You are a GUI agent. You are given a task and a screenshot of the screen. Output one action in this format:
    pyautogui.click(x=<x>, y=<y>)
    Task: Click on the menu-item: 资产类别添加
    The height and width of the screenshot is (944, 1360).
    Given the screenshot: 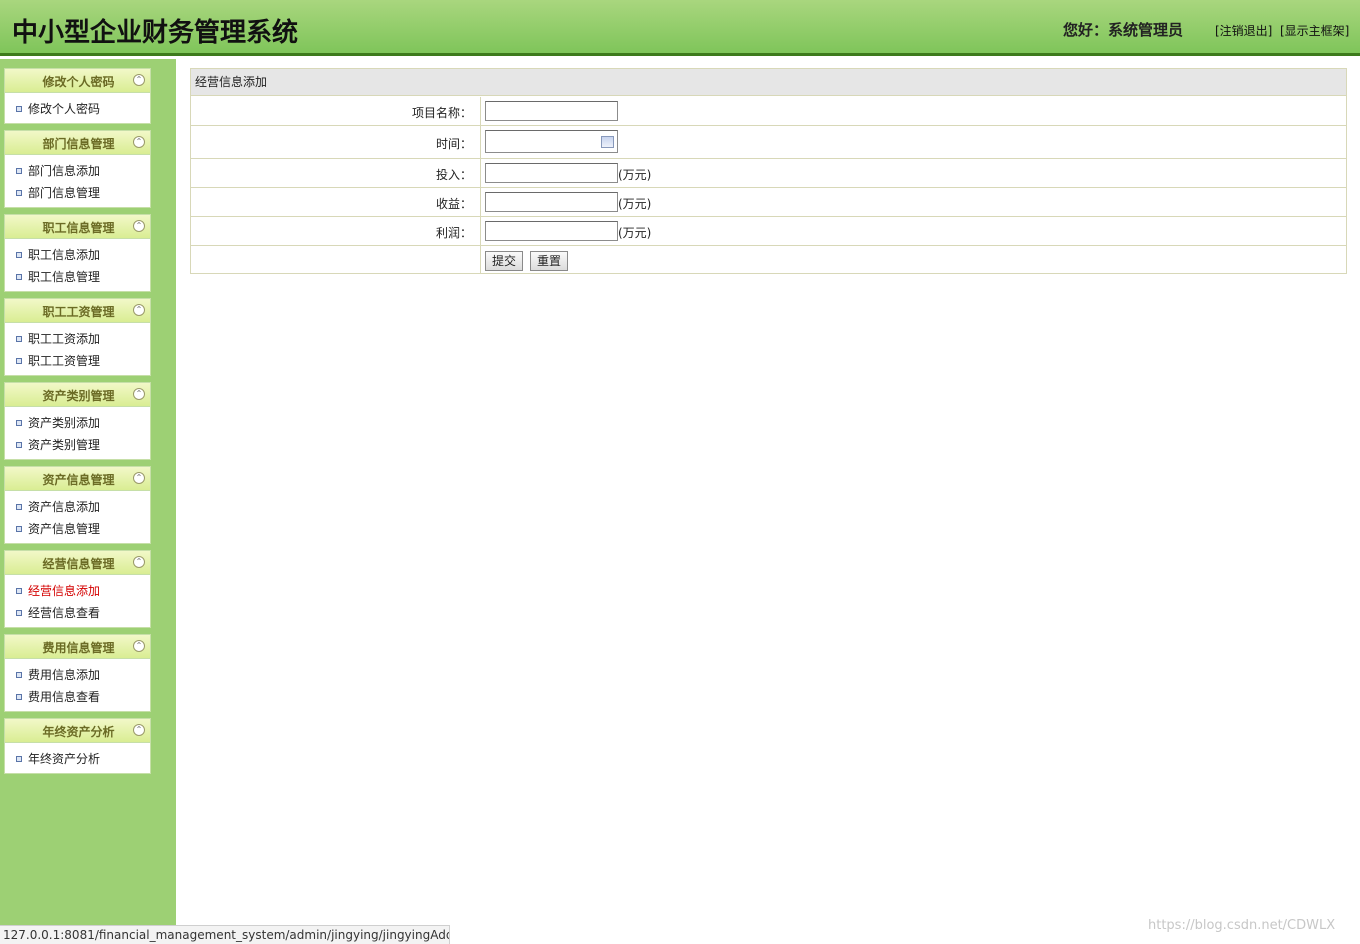 What is the action you would take?
    pyautogui.click(x=77, y=423)
    